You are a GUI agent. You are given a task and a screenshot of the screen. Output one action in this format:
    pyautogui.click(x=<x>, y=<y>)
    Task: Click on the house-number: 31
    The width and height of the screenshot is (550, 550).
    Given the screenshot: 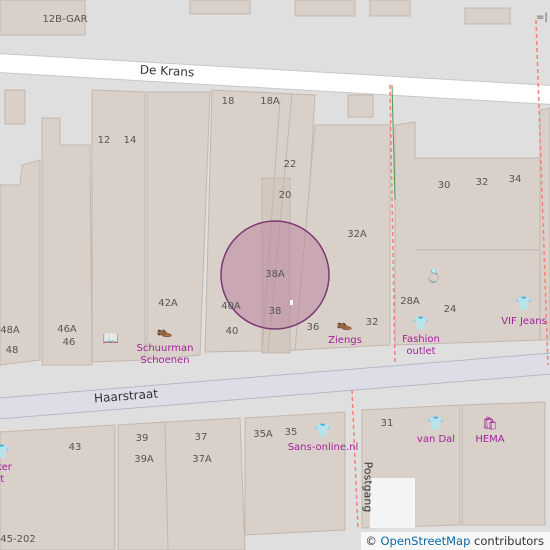 What is the action you would take?
    pyautogui.click(x=387, y=423)
    